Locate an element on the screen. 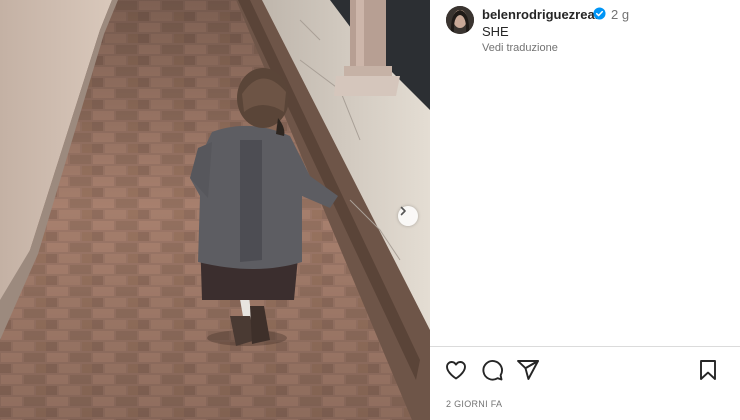 The height and width of the screenshot is (420, 740). username-link: belenrodriguezreal is located at coordinates (540, 14).